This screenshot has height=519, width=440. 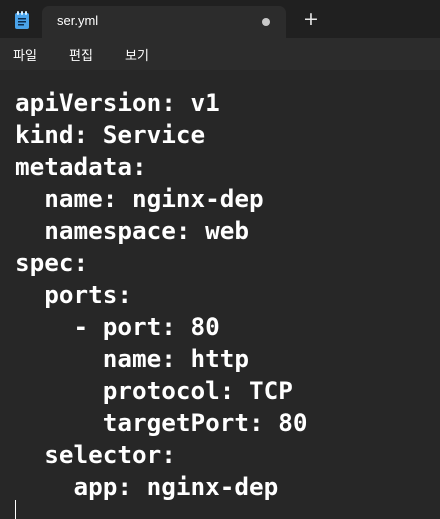 I want to click on menu-view: 보기, so click(x=137, y=54).